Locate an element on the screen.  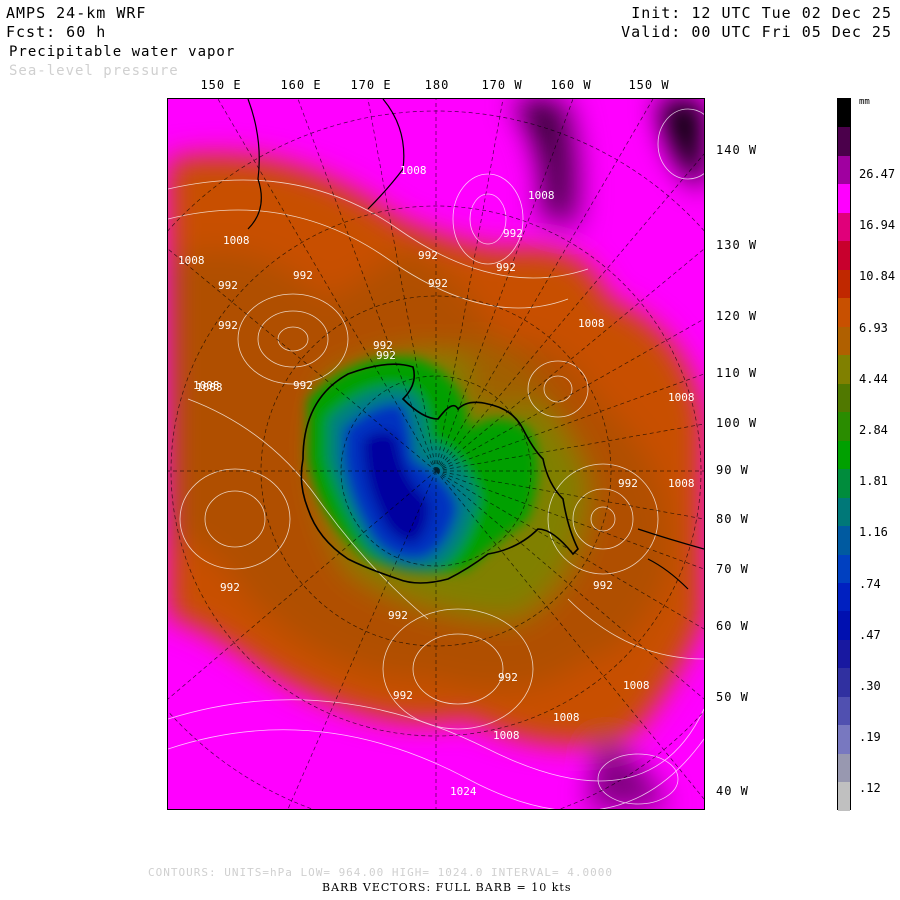
lat-label: 100 W is located at coordinates (737, 423).